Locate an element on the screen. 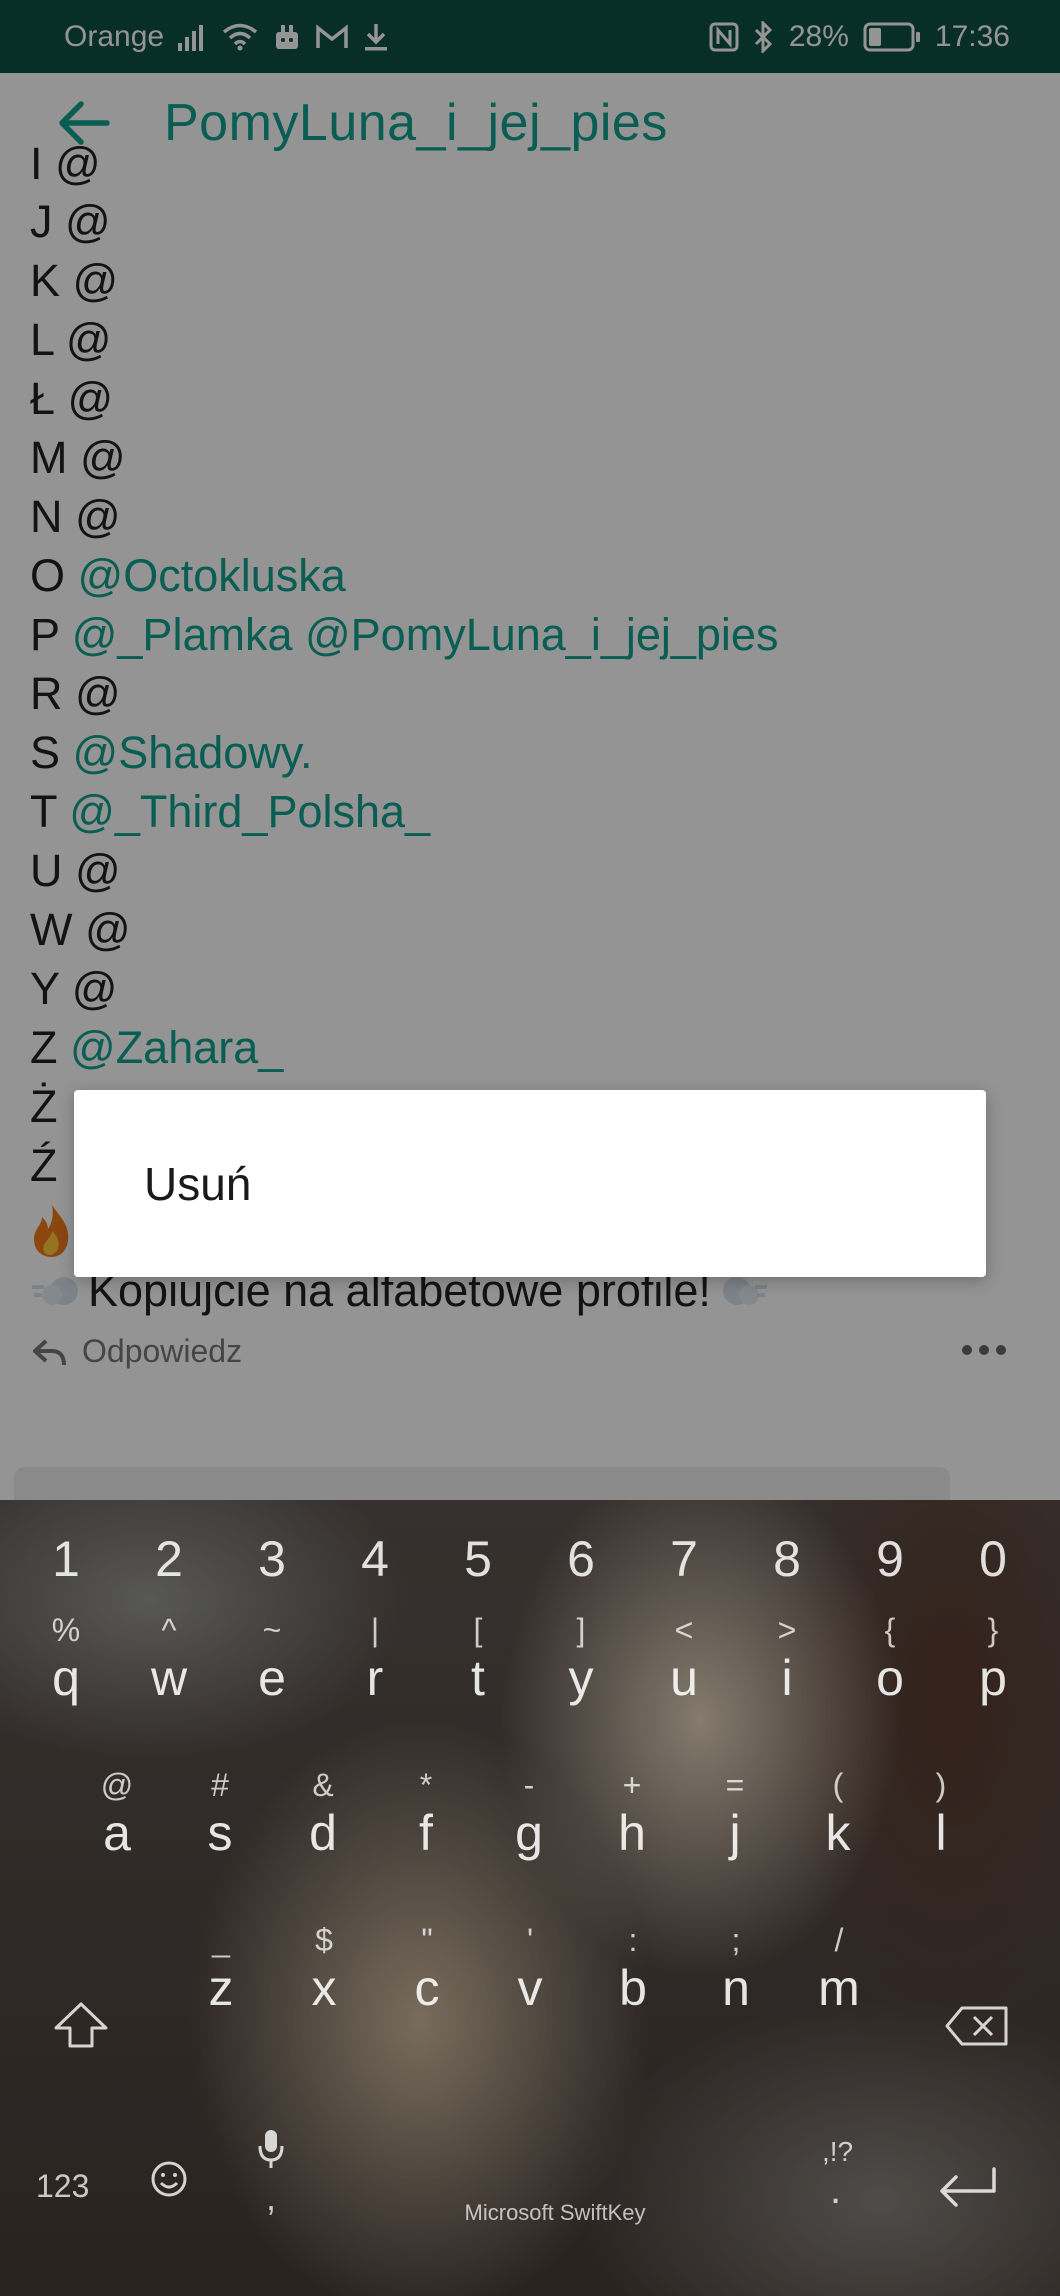 The image size is (1060, 2296). context-menu-dialog: Usuń is located at coordinates (530, 1183).